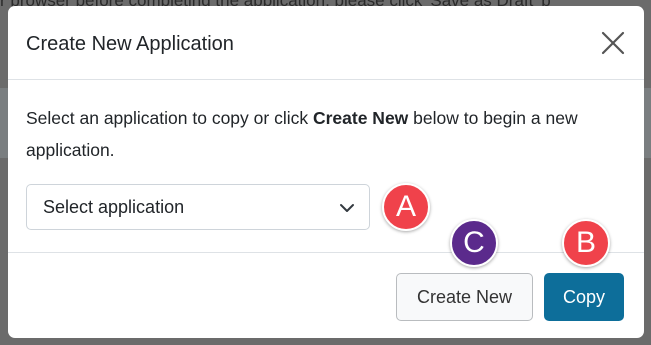 The width and height of the screenshot is (651, 345). Describe the element at coordinates (347, 208) in the screenshot. I see `chevron-down-icon` at that location.